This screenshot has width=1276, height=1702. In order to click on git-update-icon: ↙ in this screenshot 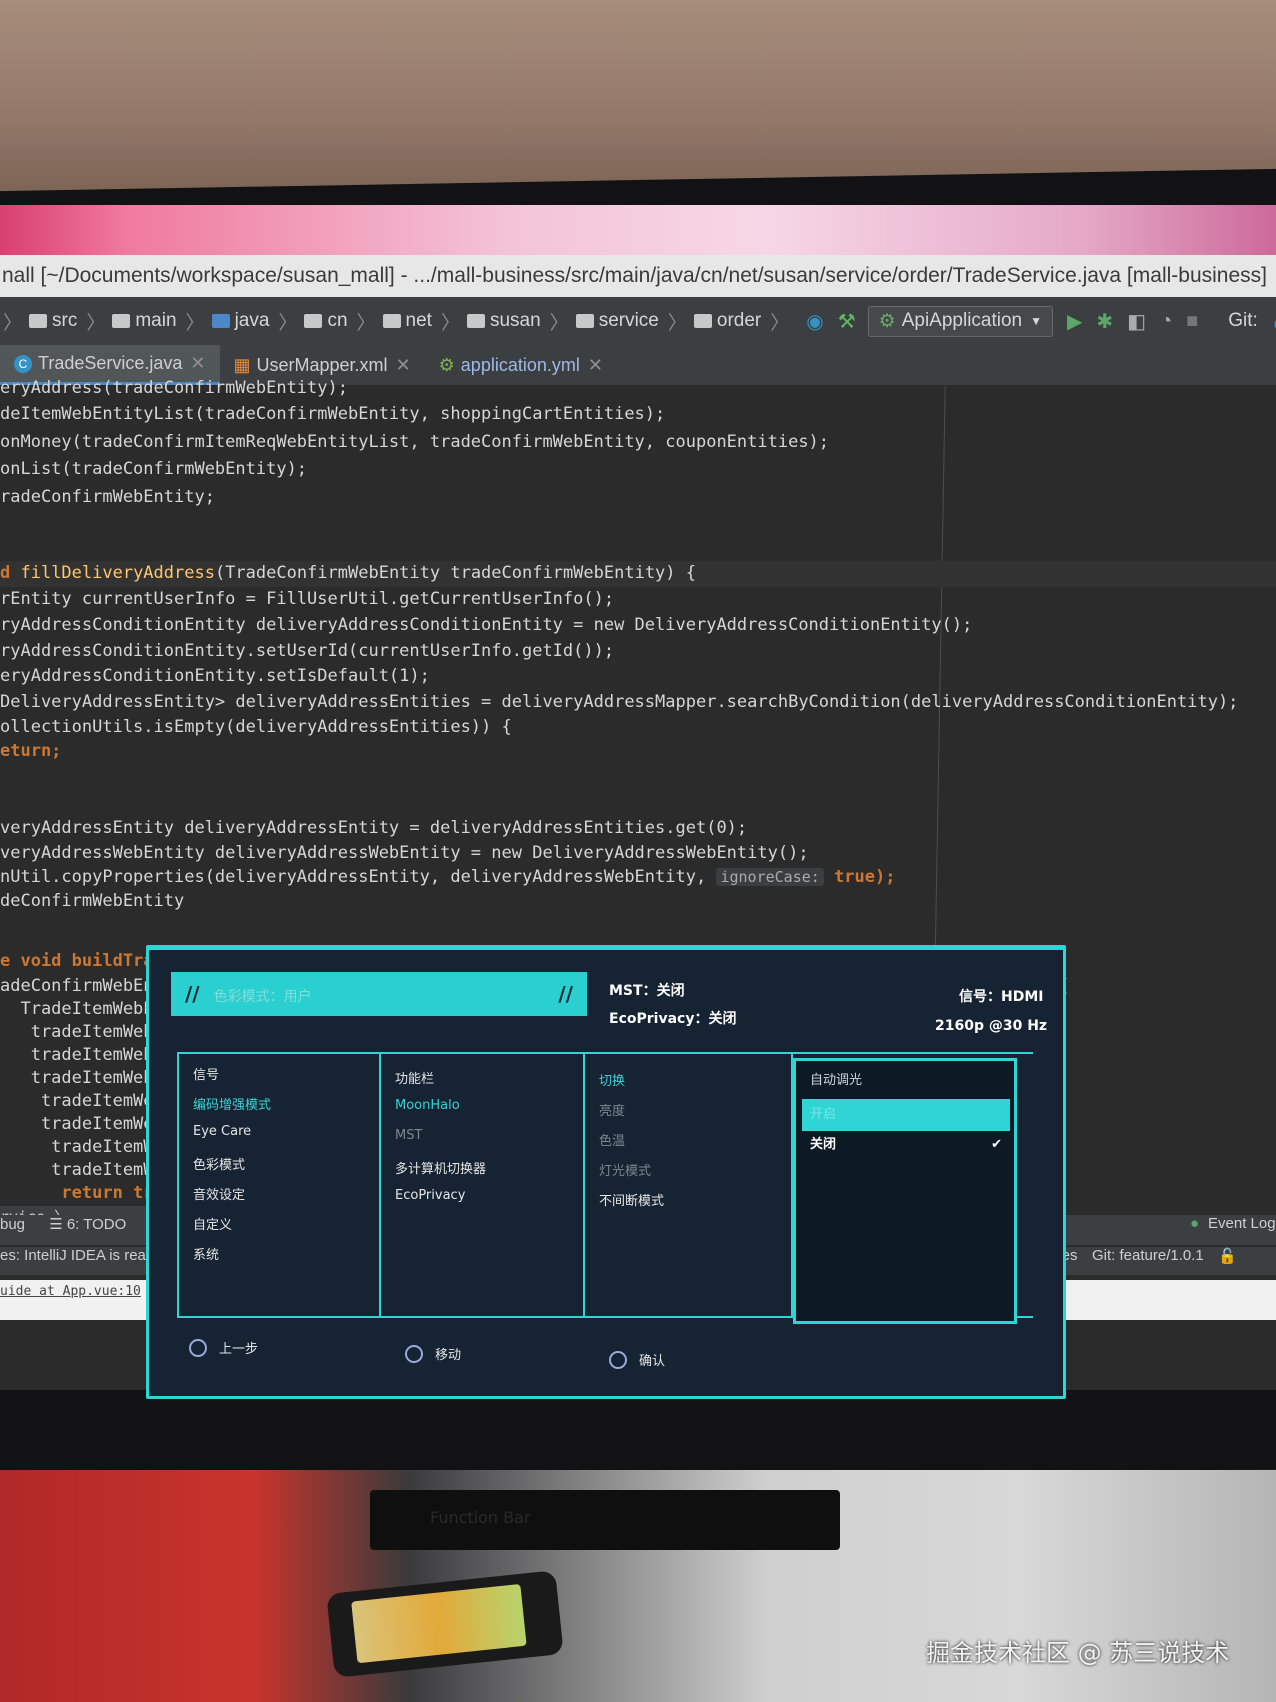, I will do `click(1274, 321)`.